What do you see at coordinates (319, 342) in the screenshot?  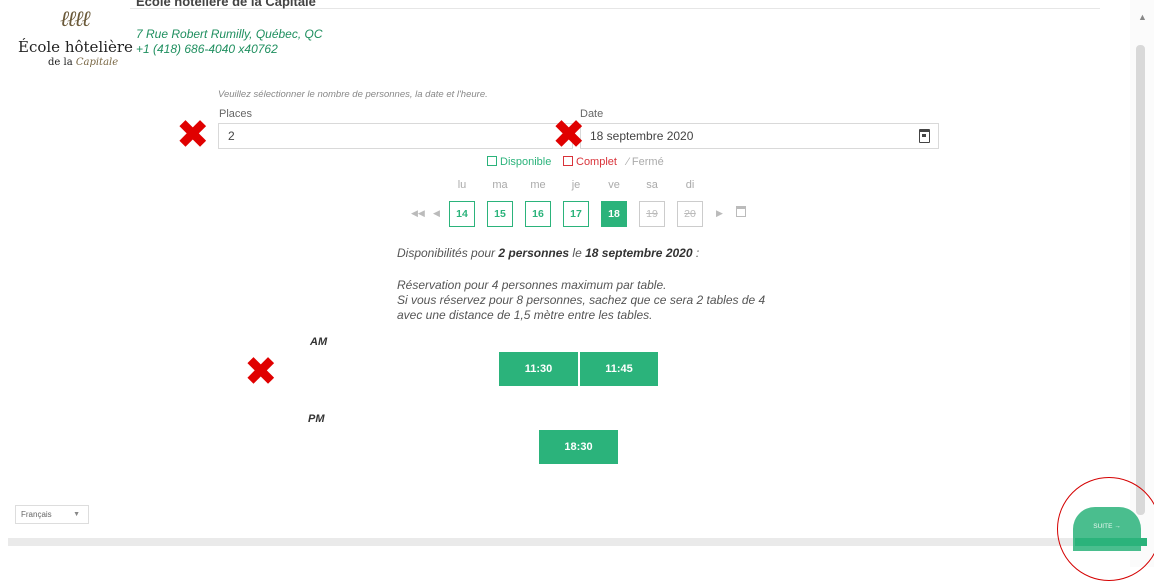 I see `am-label: AM` at bounding box center [319, 342].